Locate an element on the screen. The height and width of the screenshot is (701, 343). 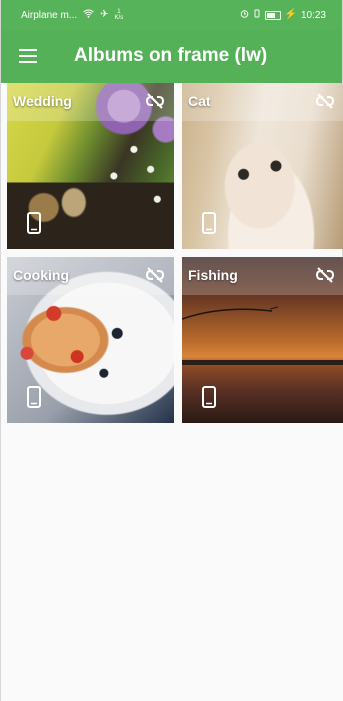
app-bar: Albums on frame (lw) is located at coordinates (171, 56).